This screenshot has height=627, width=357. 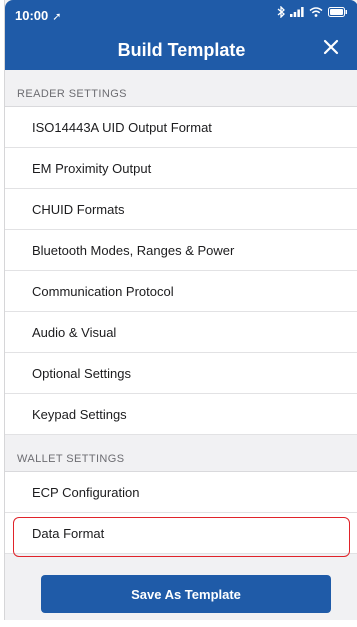 I want to click on menu-item-label: Communication Protocol, so click(x=103, y=291).